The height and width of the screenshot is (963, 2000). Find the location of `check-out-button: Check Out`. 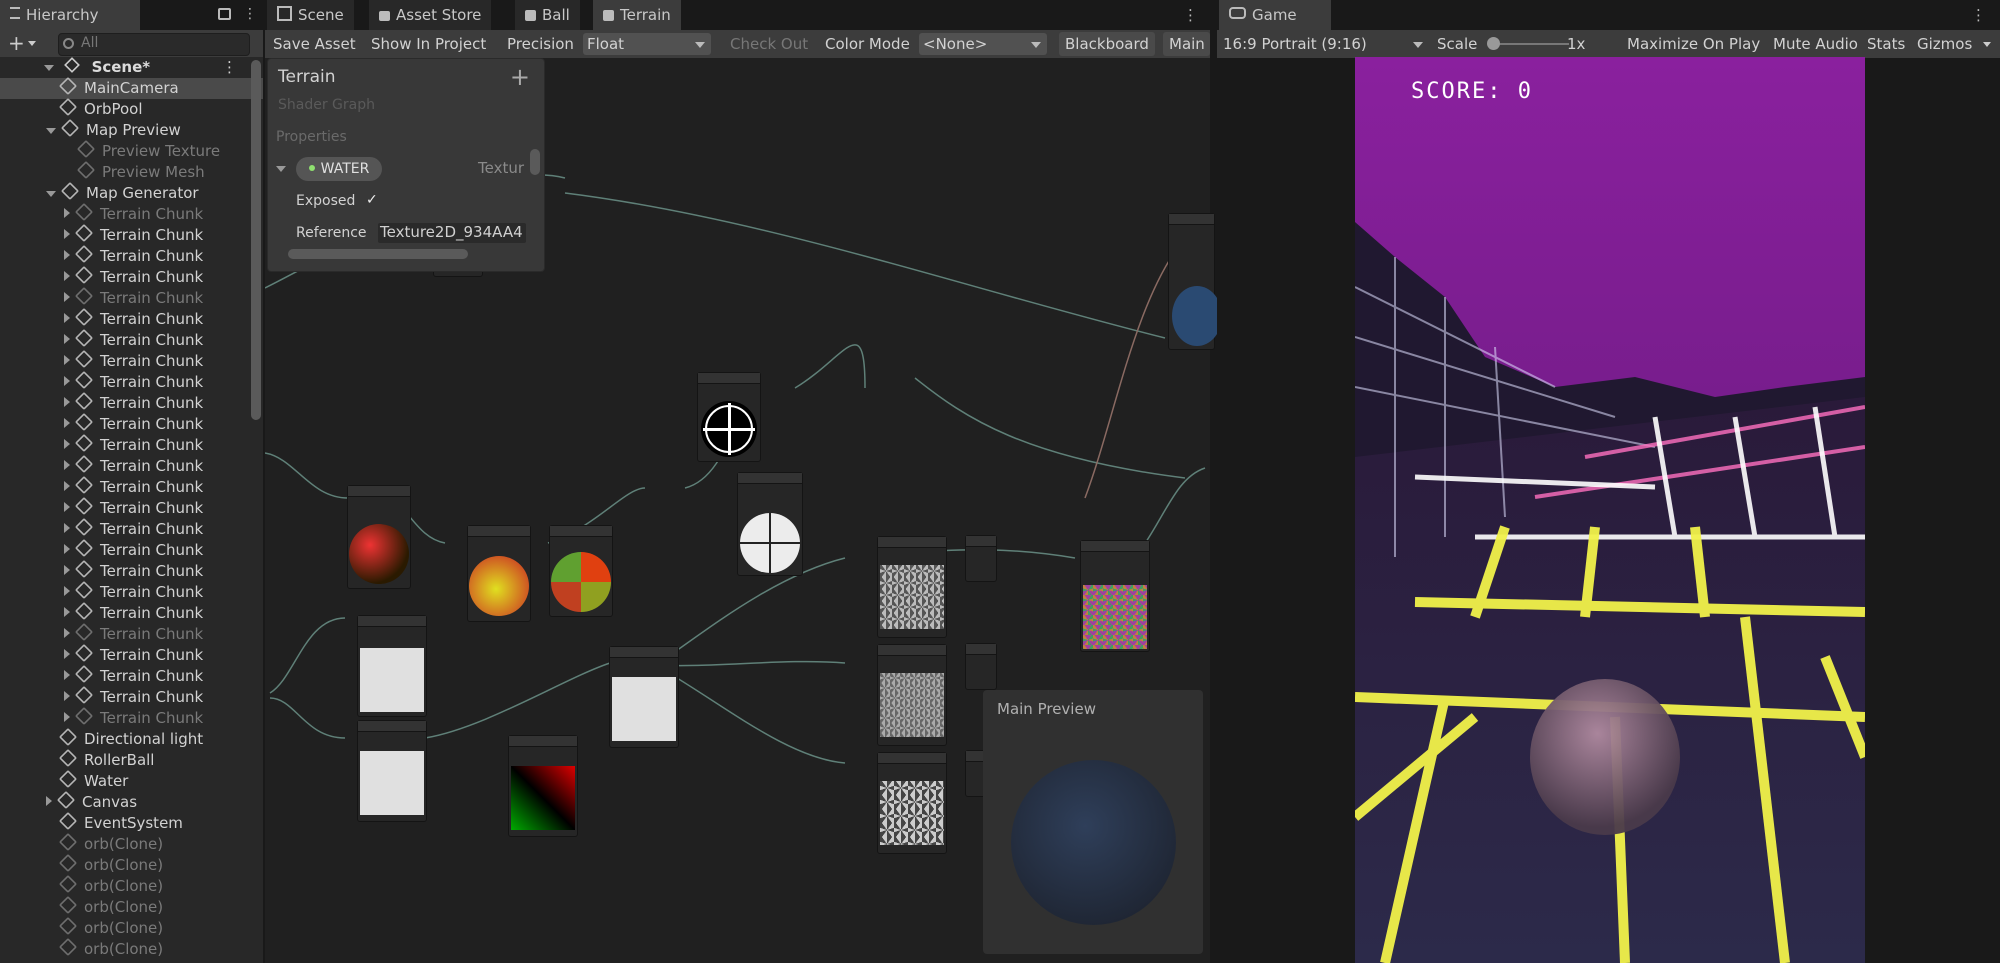

check-out-button: Check Out is located at coordinates (769, 44).